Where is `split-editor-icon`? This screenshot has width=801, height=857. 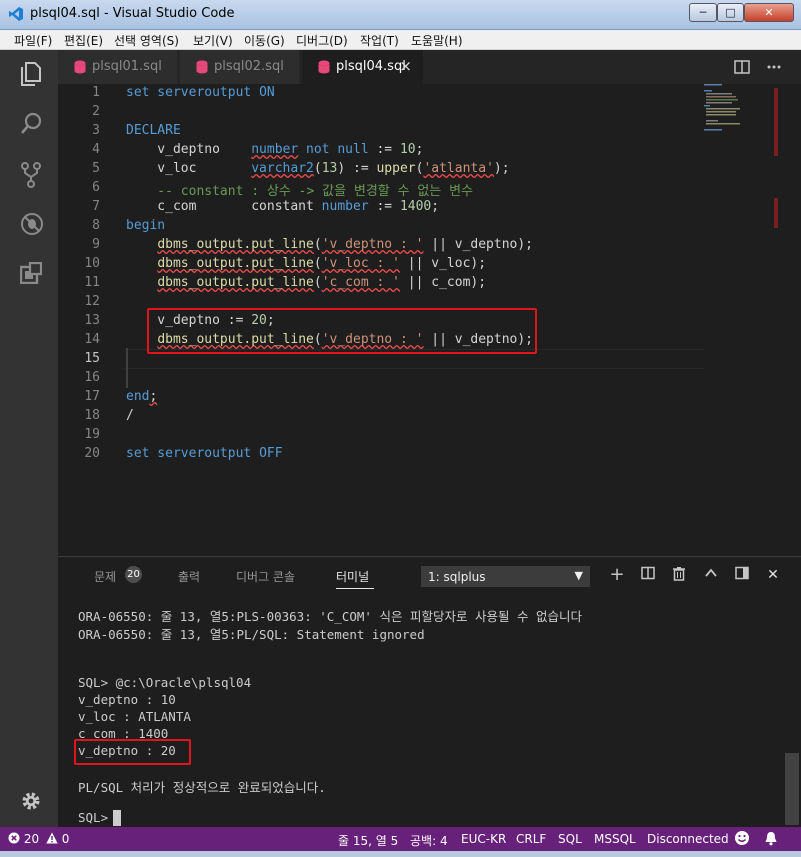 split-editor-icon is located at coordinates (742, 67).